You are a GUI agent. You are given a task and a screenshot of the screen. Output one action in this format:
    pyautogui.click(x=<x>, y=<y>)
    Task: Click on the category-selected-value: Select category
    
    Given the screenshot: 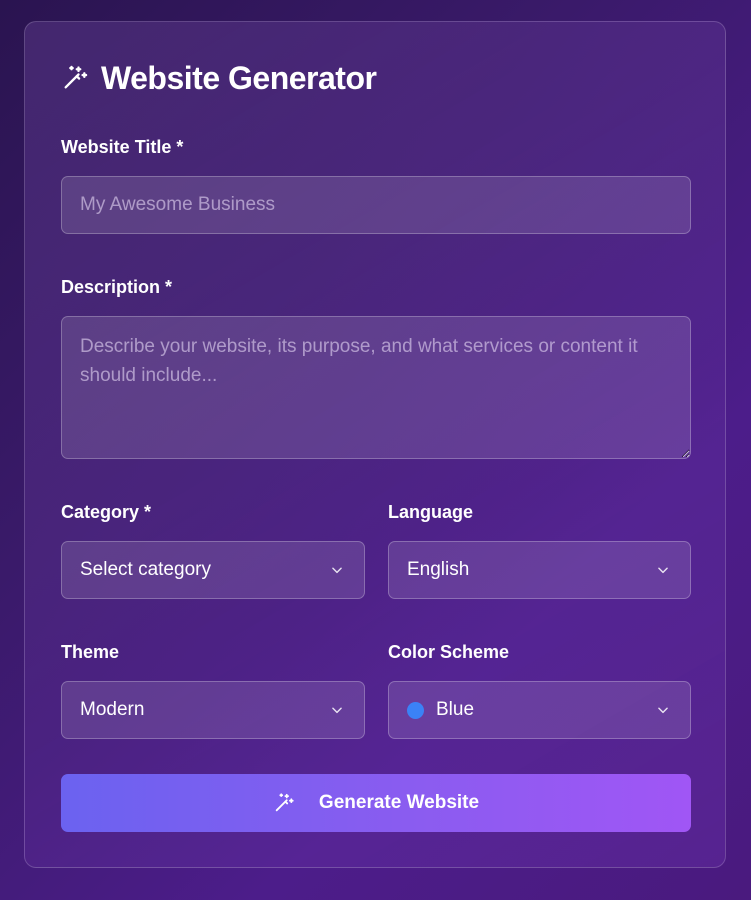 What is the action you would take?
    pyautogui.click(x=145, y=569)
    